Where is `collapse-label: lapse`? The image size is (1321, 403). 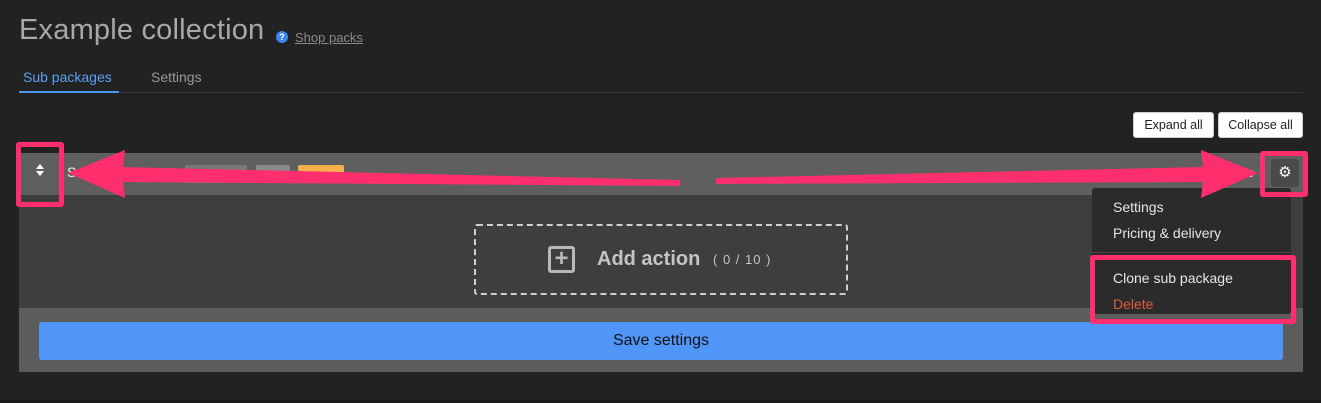 collapse-label: lapse is located at coordinates (1238, 172).